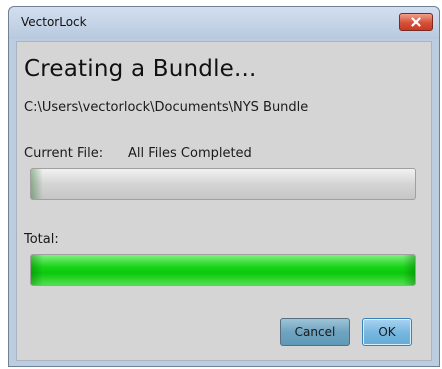  I want to click on total-progress-fill, so click(223, 270).